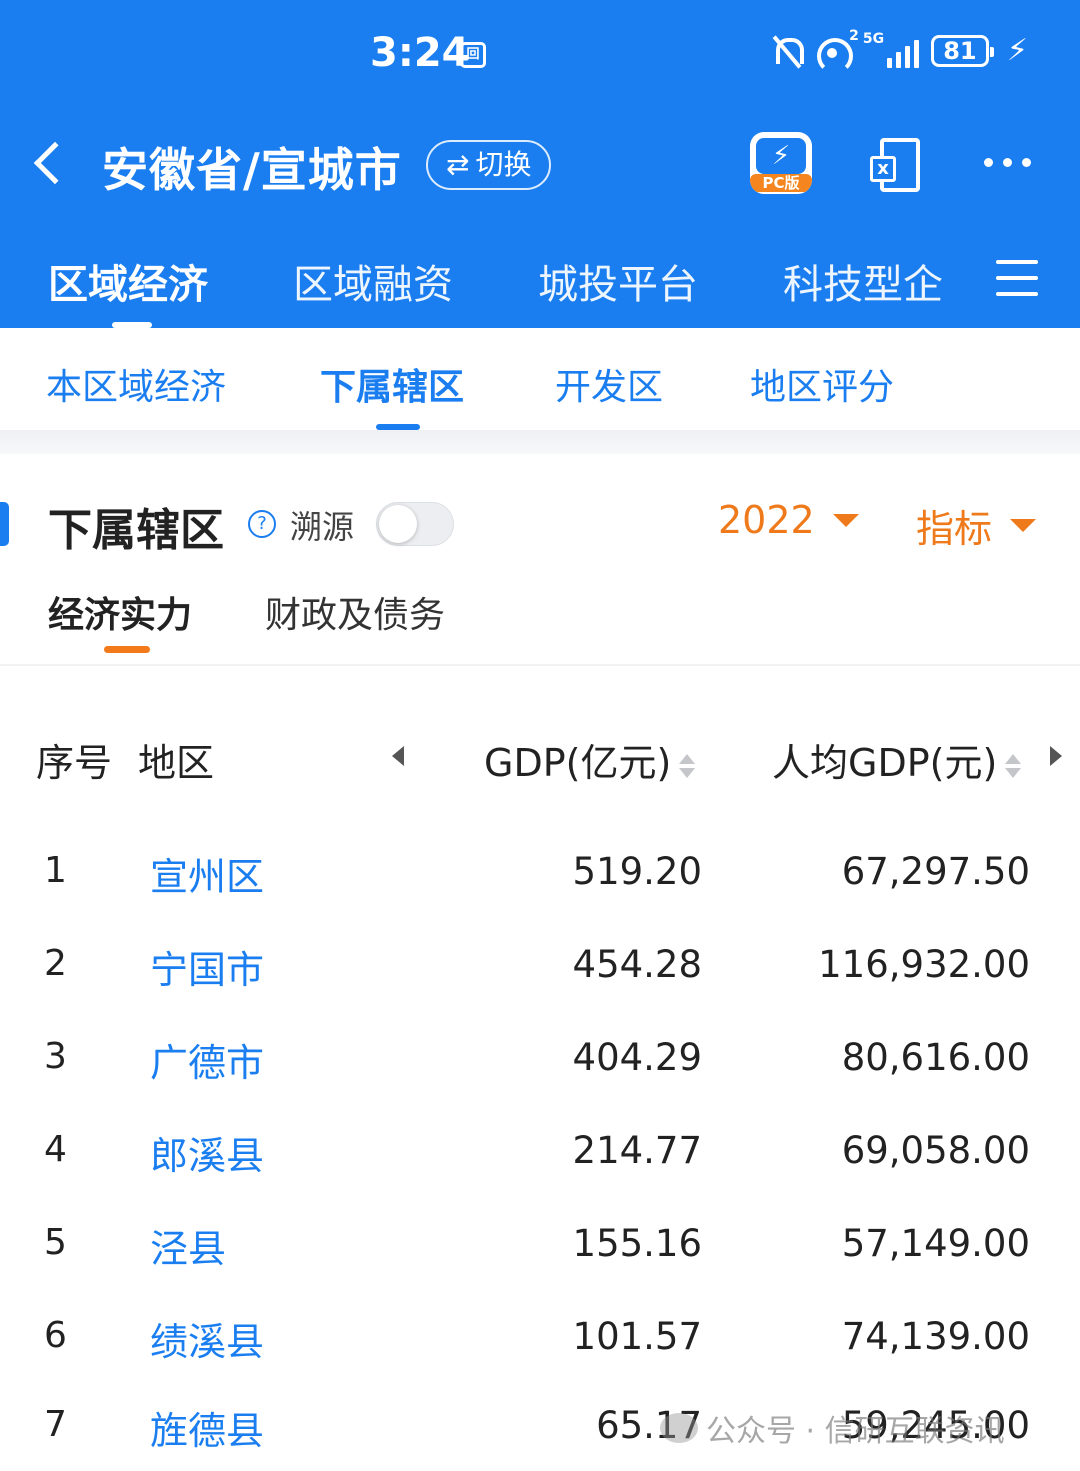 This screenshot has height=1471, width=1080. I want to click on gdp-value: 214.77, so click(637, 1150).